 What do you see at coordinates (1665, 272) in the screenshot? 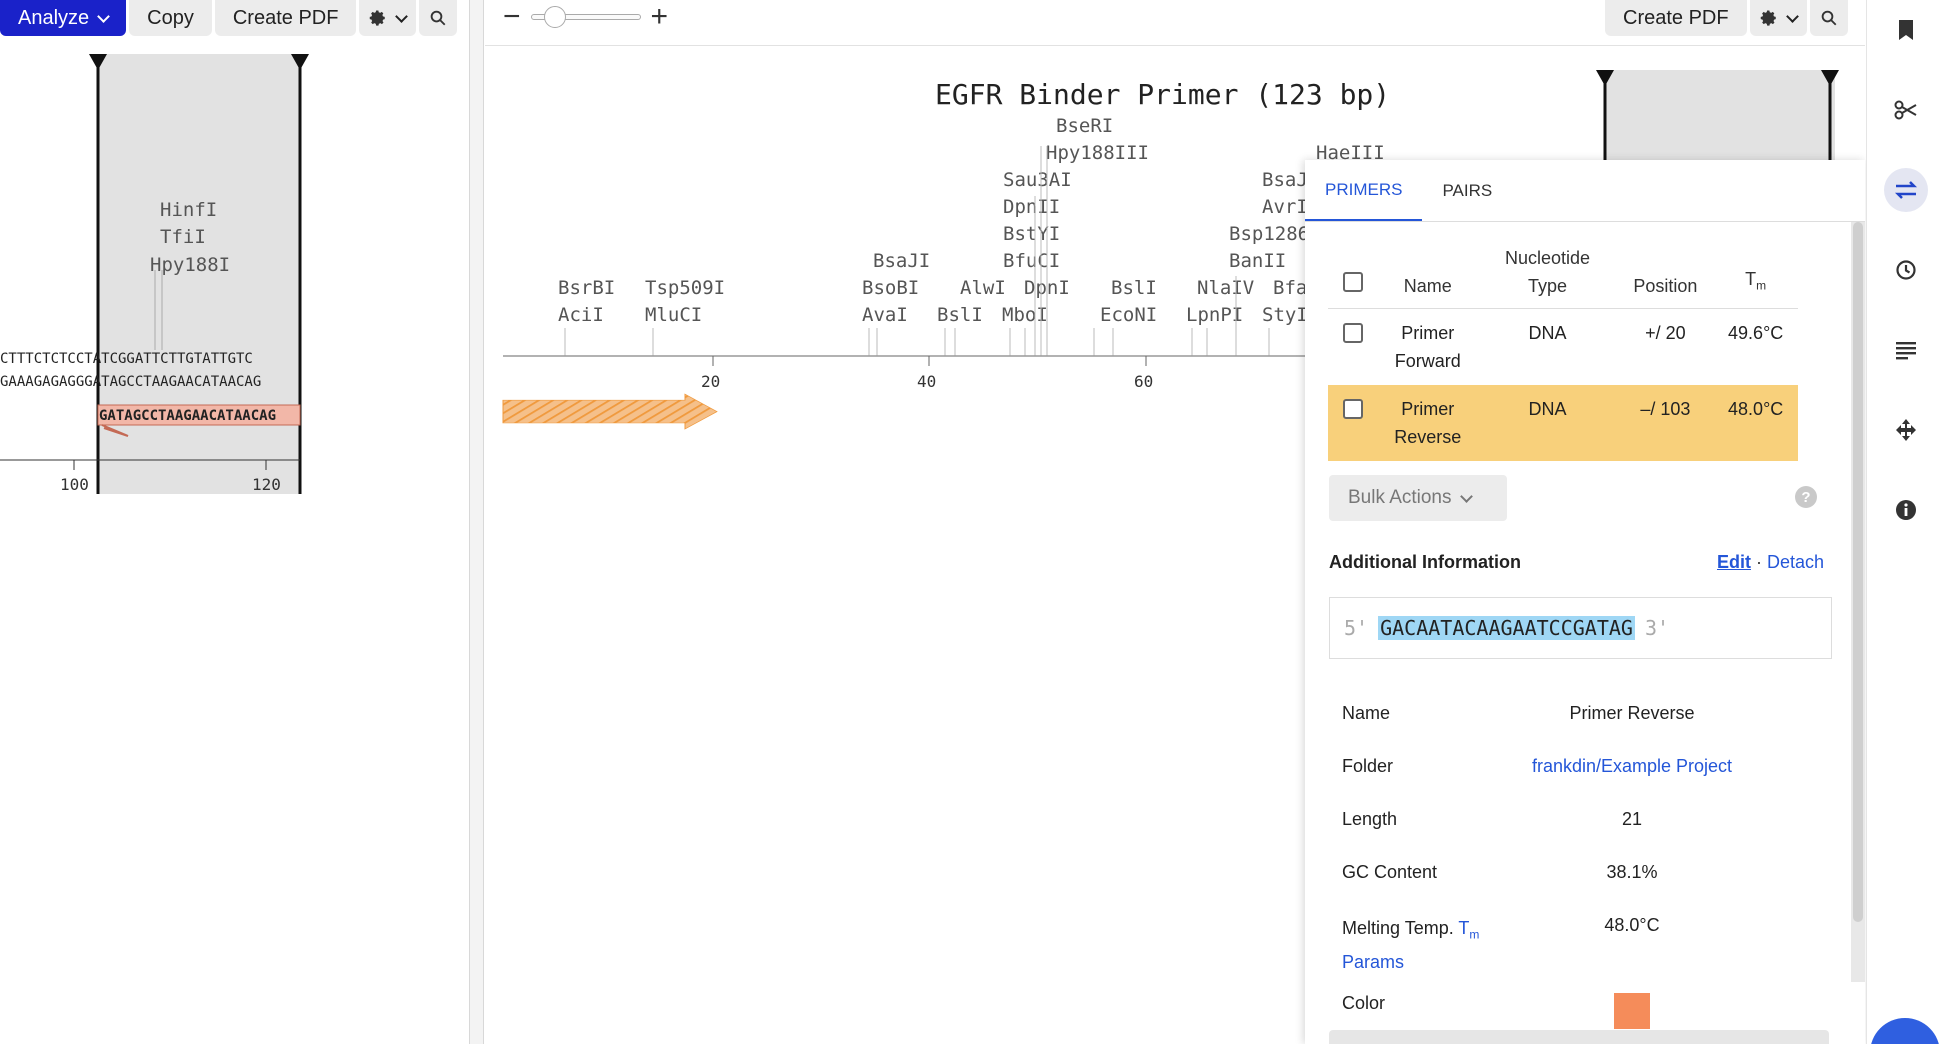
I see `column-header-position: Position` at bounding box center [1665, 272].